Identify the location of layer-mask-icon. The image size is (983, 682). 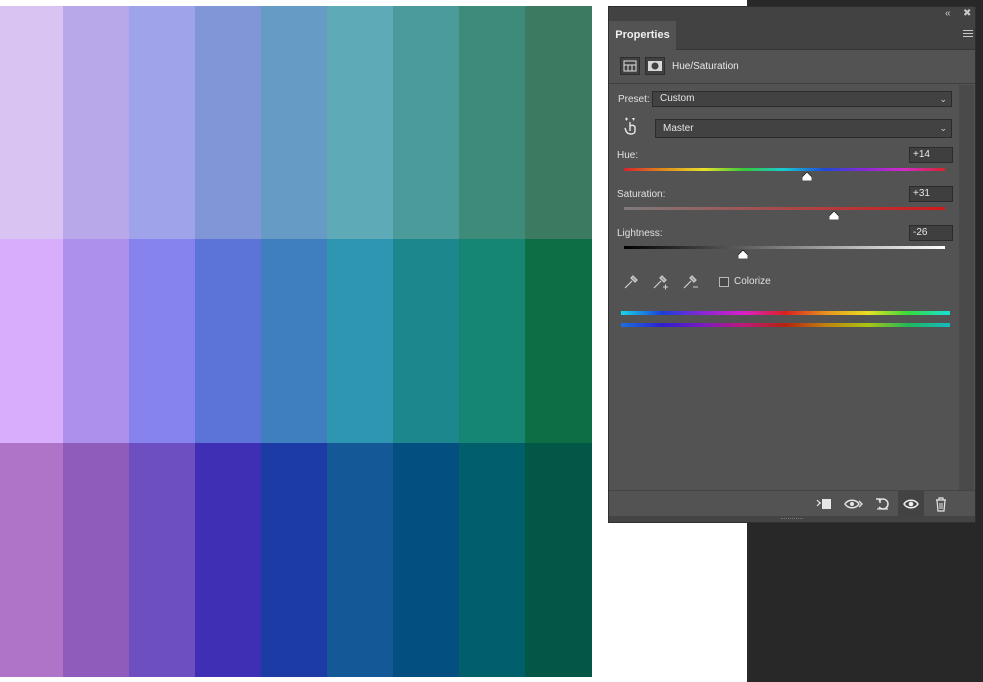
(655, 66).